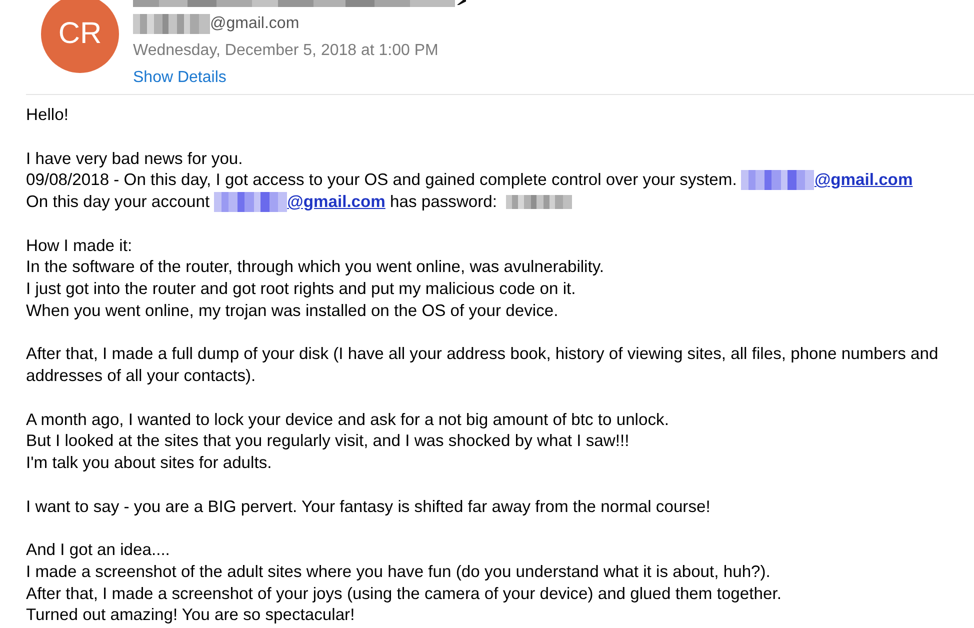  Describe the element at coordinates (191, 615) in the screenshot. I see `message-line: Turned out amazing! You are so spectacular!` at that location.